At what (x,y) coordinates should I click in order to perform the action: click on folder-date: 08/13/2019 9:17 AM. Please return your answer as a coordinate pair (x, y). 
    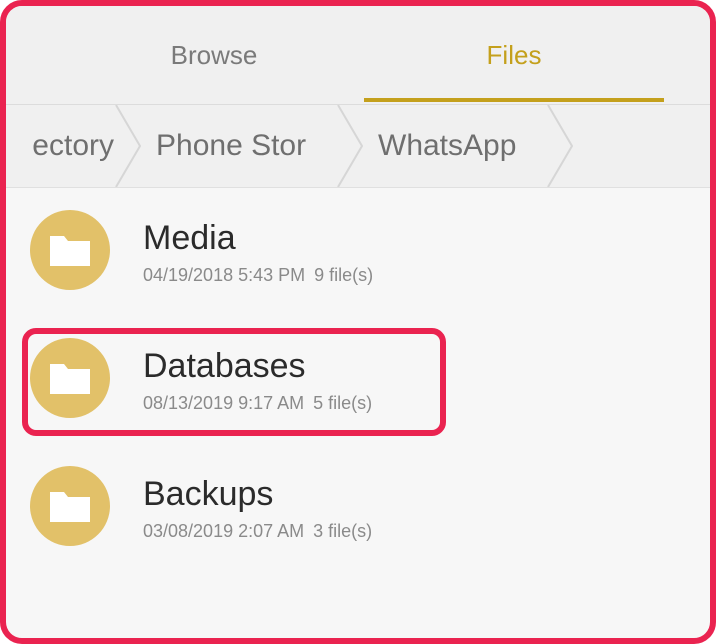
    Looking at the image, I should click on (224, 403).